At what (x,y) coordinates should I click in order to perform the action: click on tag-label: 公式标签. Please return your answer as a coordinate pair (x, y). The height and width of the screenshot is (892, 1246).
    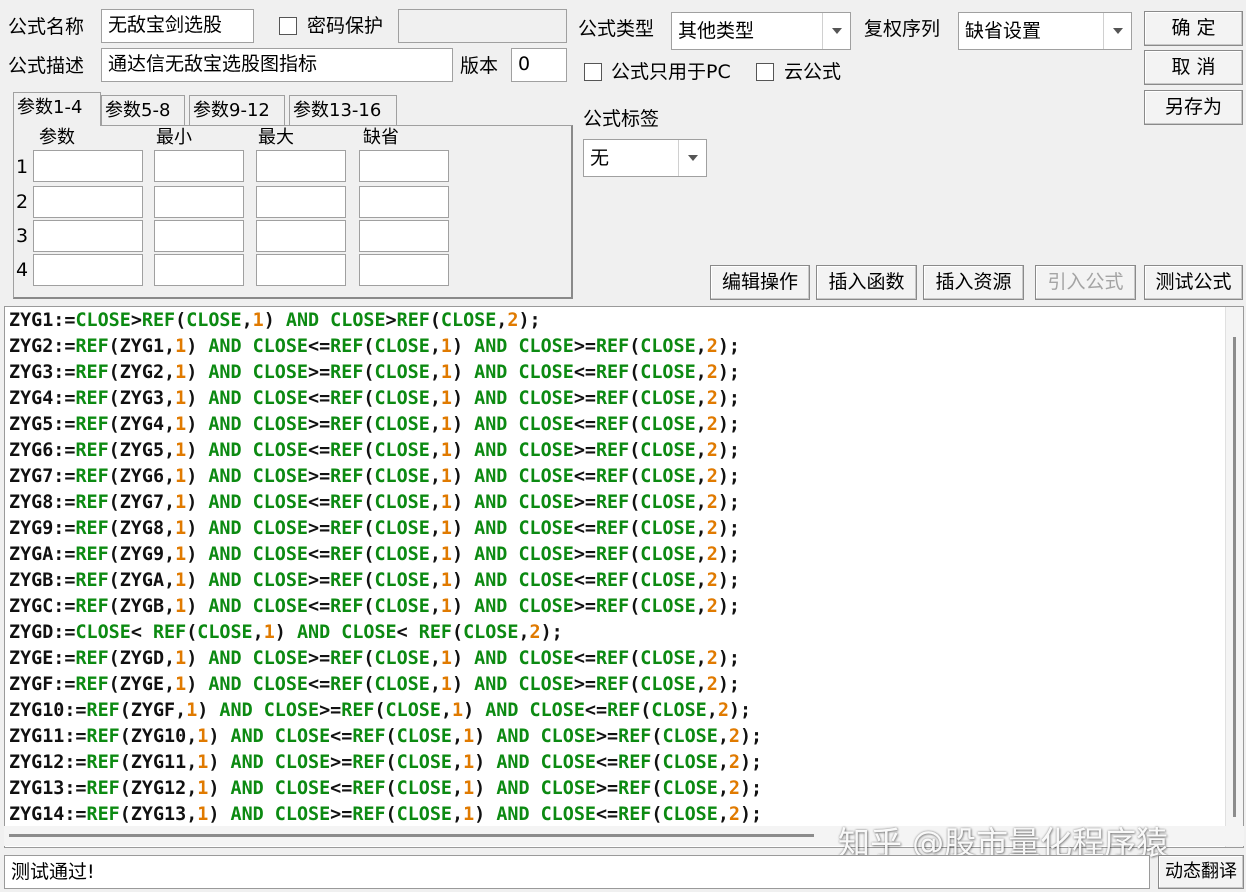
    Looking at the image, I should click on (621, 119).